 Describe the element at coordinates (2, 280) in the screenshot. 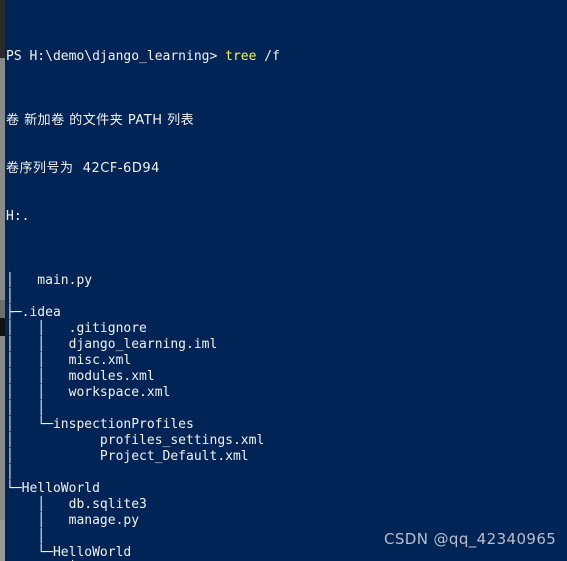

I see `terminal-scrollbar` at that location.